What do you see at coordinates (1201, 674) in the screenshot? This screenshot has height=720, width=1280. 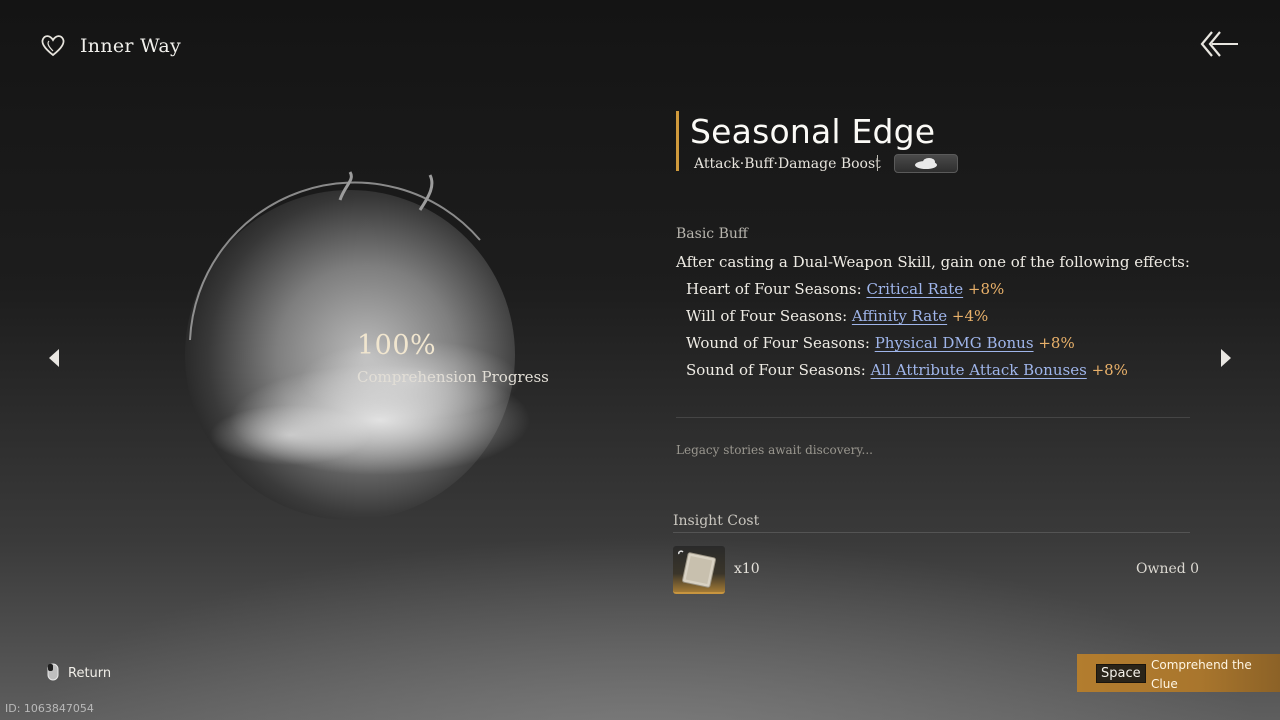 I see `comprehend-label: Comprehend the Clue` at bounding box center [1201, 674].